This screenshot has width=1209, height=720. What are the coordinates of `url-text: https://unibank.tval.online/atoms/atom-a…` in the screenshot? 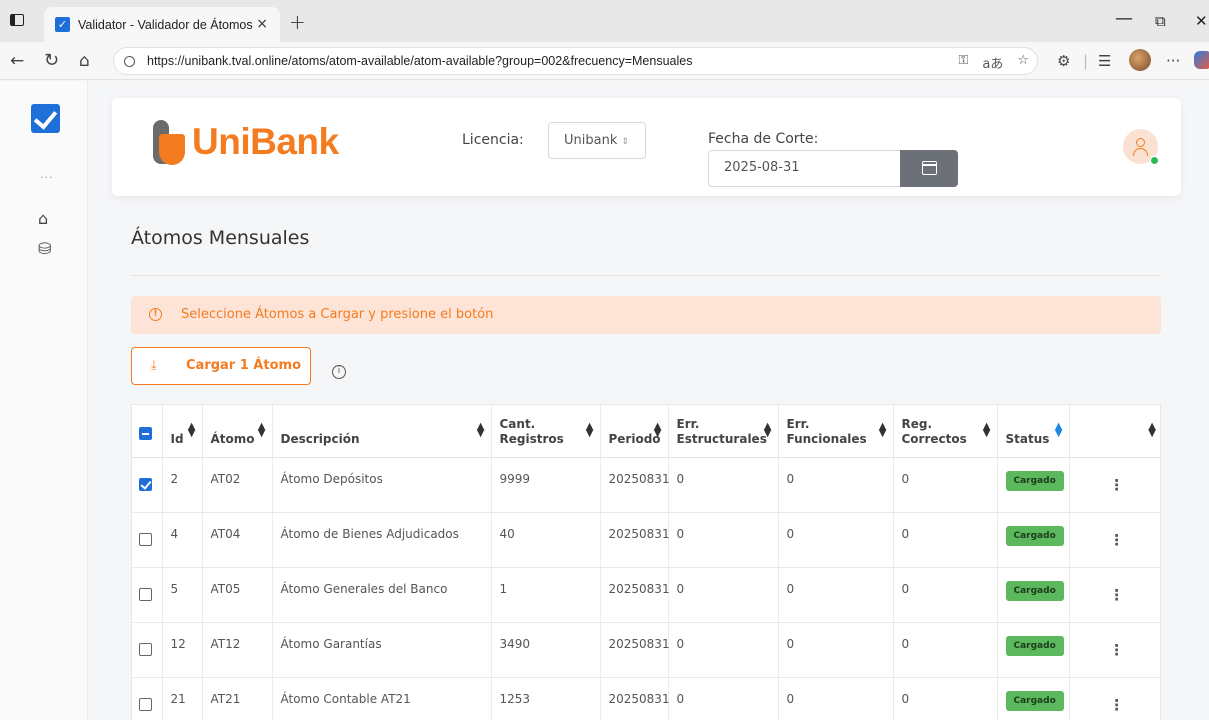 It's located at (419, 61).